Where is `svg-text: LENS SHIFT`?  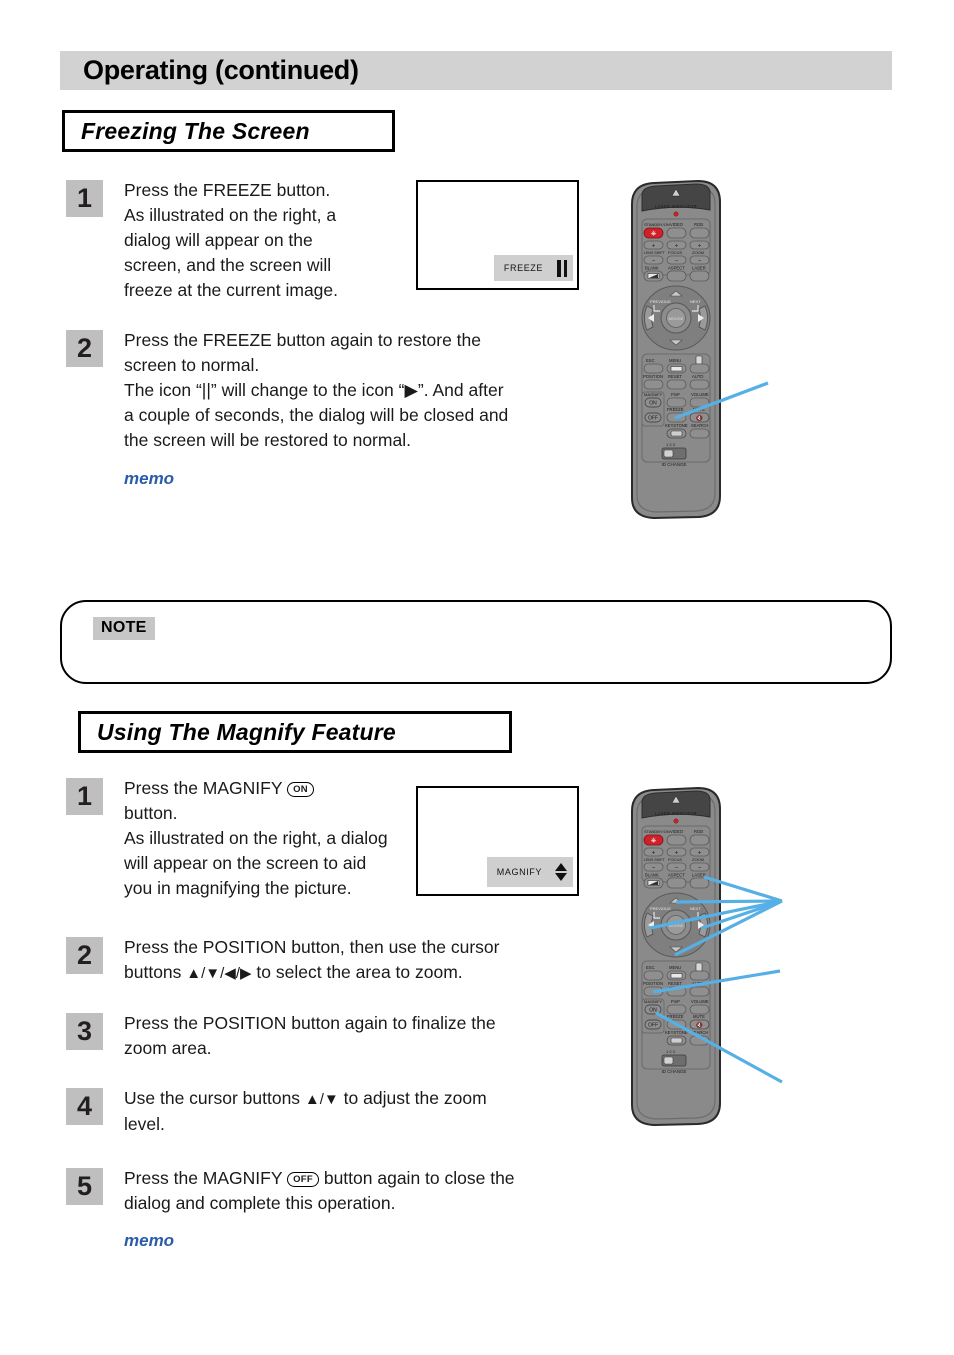 svg-text: LENS SHIFT is located at coordinates (655, 860).